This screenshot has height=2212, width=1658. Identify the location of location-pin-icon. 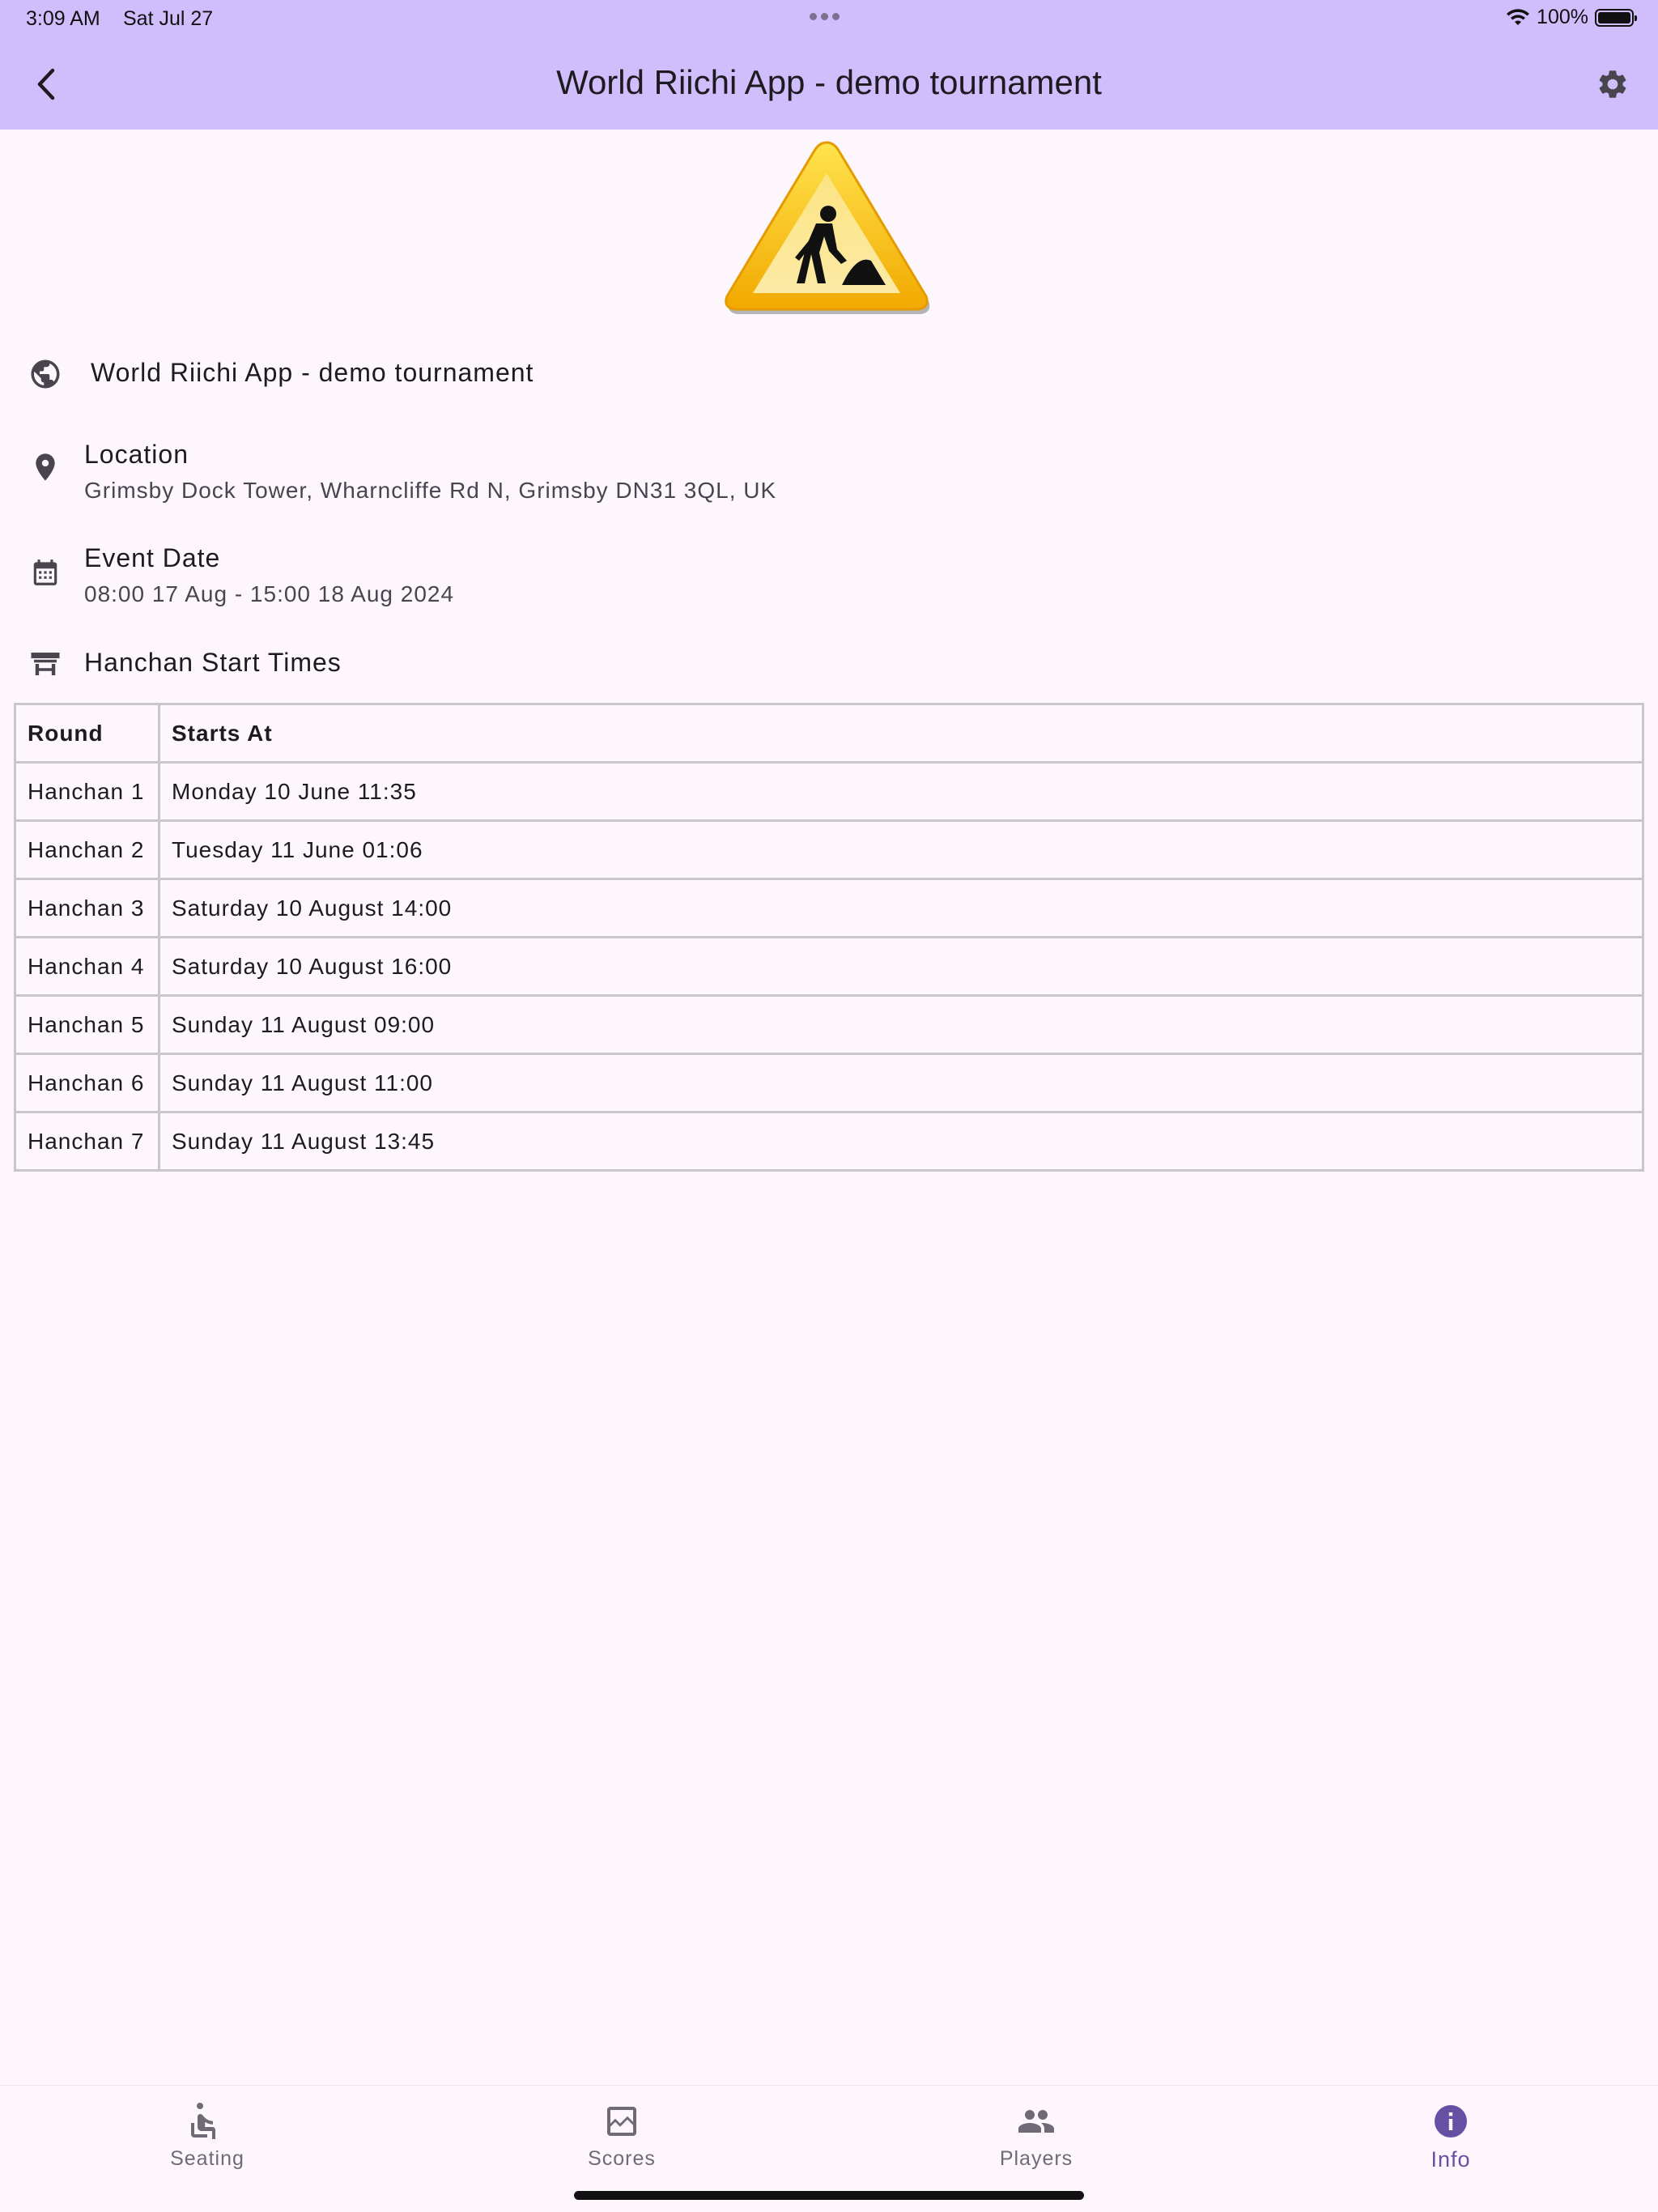
(45, 467).